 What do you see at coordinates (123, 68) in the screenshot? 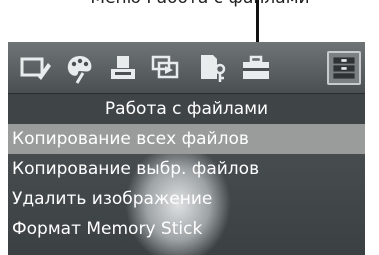
I see `print-icon` at bounding box center [123, 68].